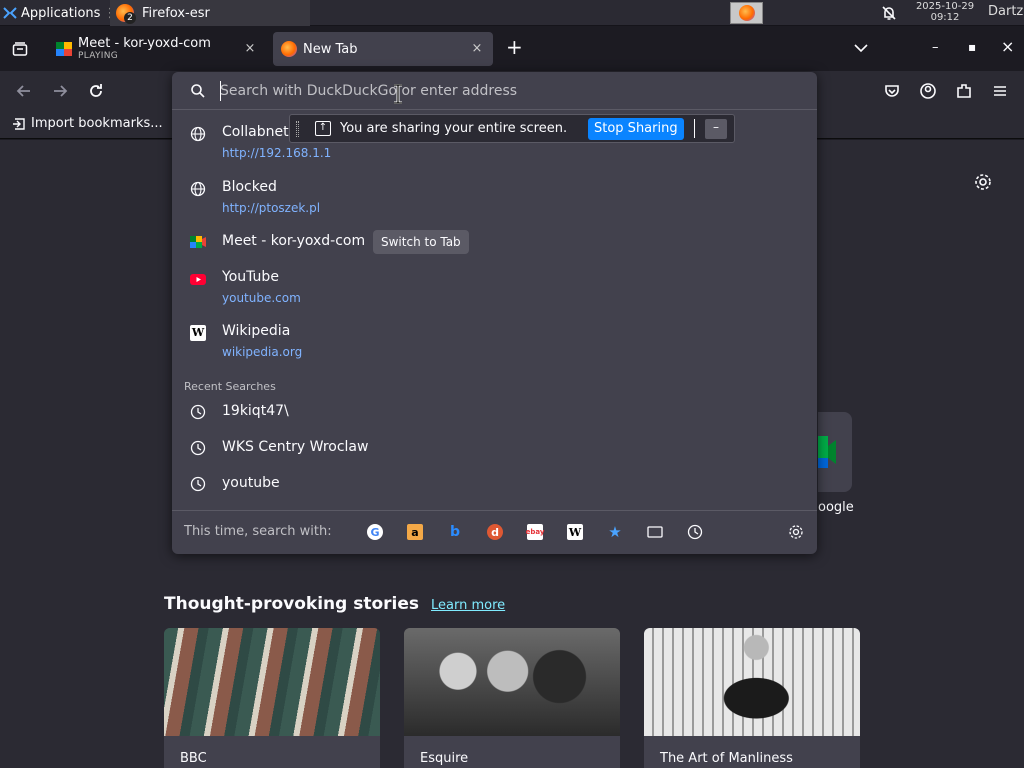 The width and height of the screenshot is (1024, 768). I want to click on tab-new-tab: New Tab ×, so click(383, 49).